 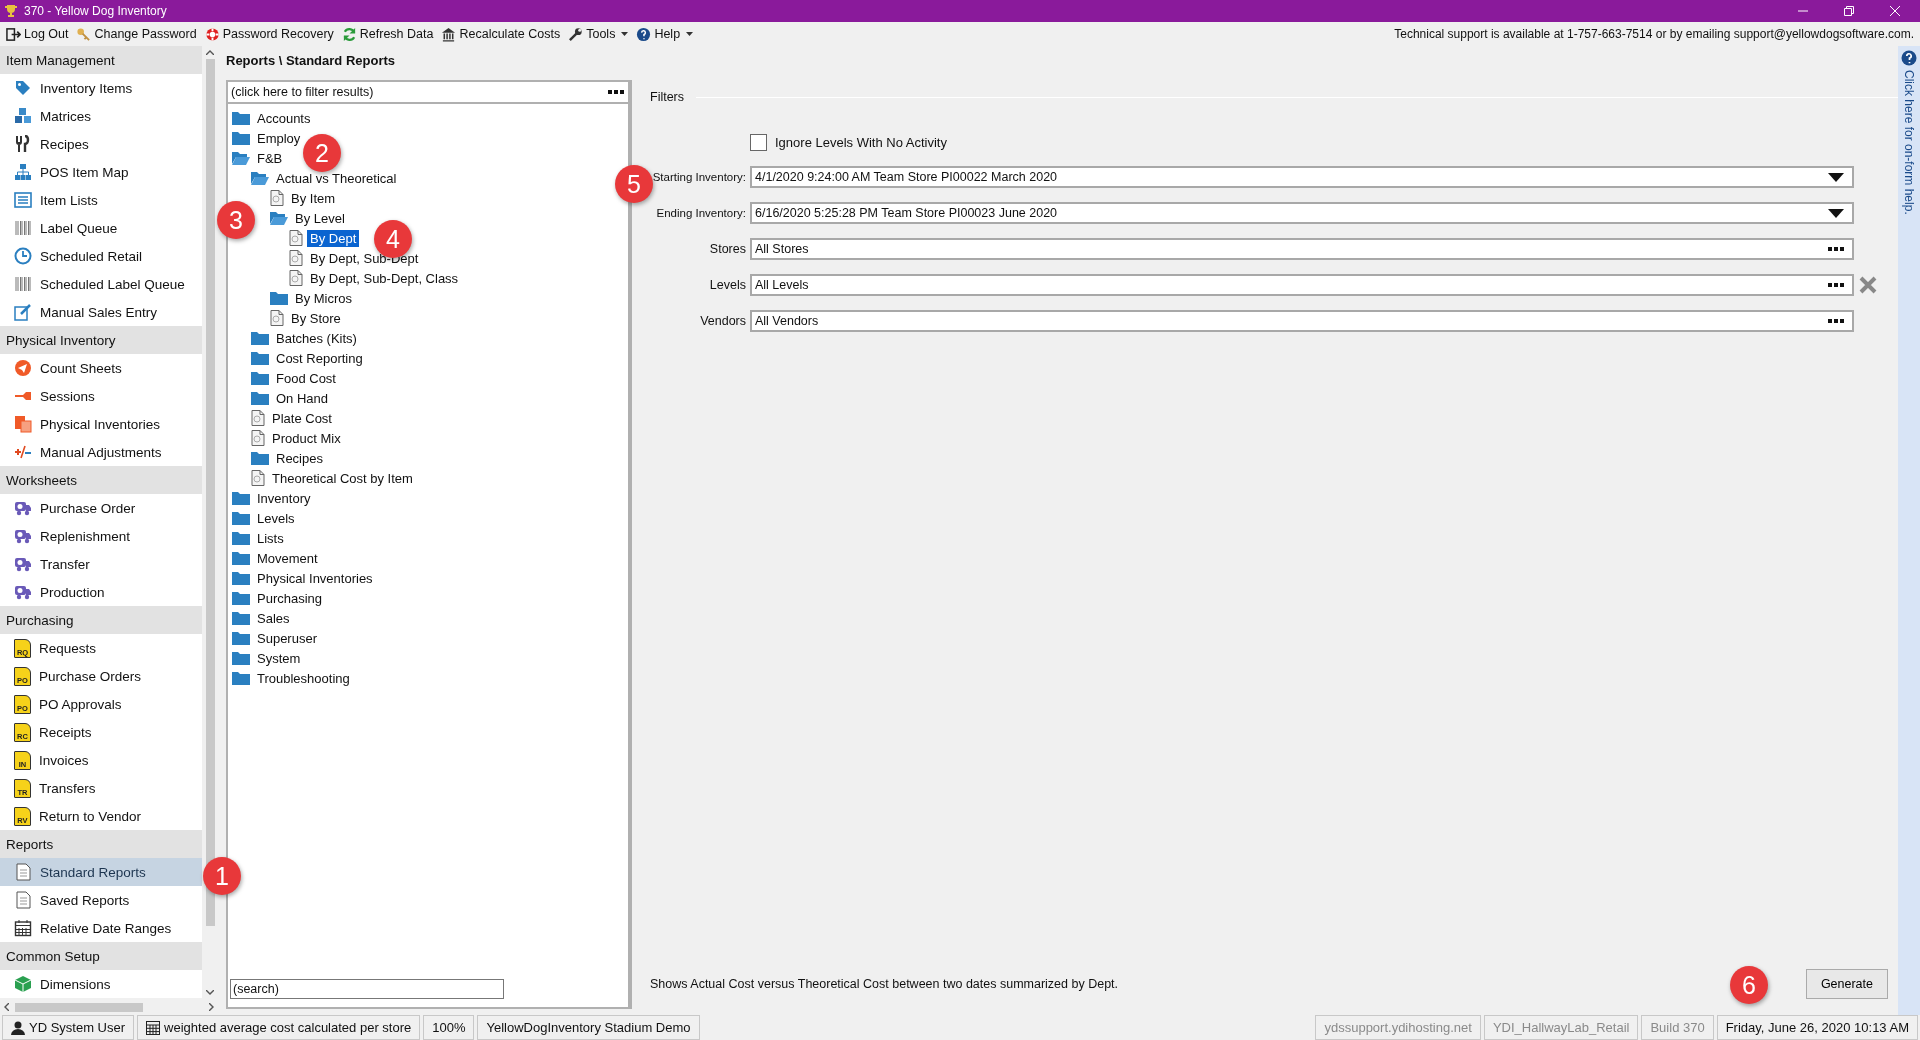 I want to click on nav-item: Count Sheets, so click(x=101, y=368).